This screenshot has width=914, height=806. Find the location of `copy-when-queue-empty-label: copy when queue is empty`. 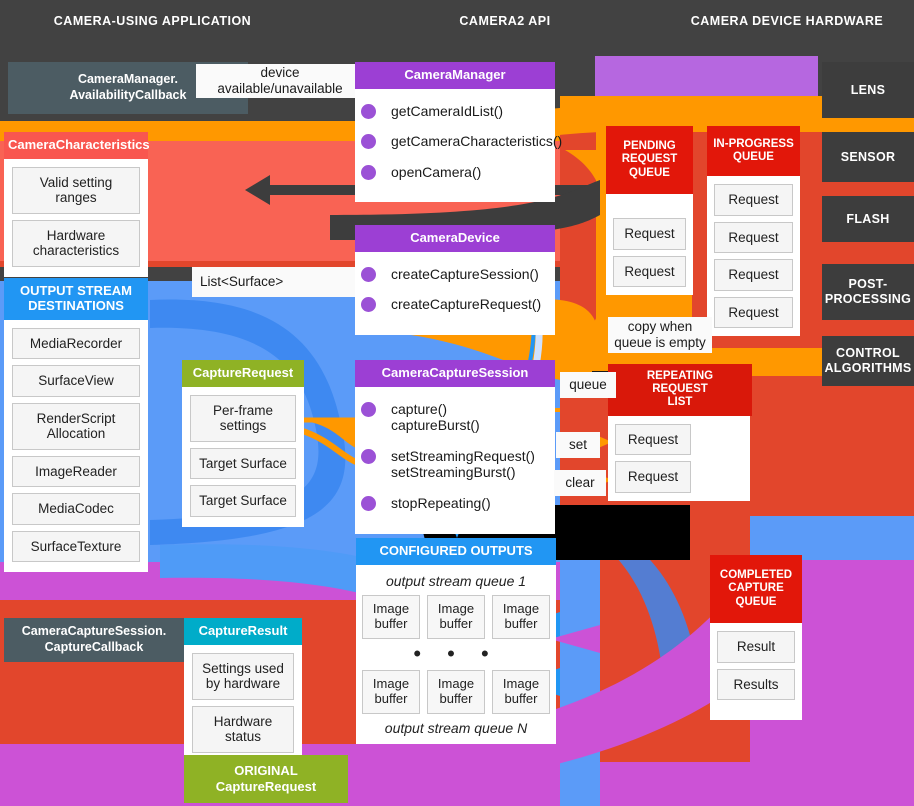

copy-when-queue-empty-label: copy when queue is empty is located at coordinates (660, 334).